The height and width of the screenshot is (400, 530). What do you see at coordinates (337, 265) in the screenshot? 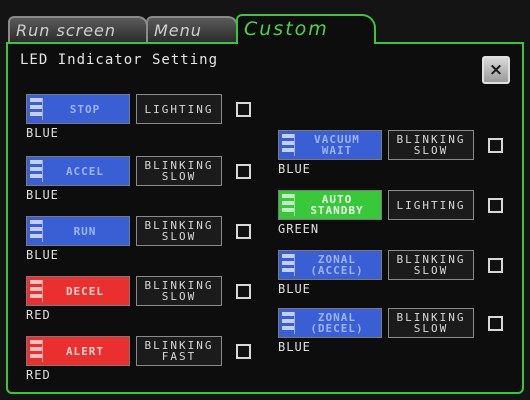
I see `led-name: ZONAL (ACCEL)` at bounding box center [337, 265].